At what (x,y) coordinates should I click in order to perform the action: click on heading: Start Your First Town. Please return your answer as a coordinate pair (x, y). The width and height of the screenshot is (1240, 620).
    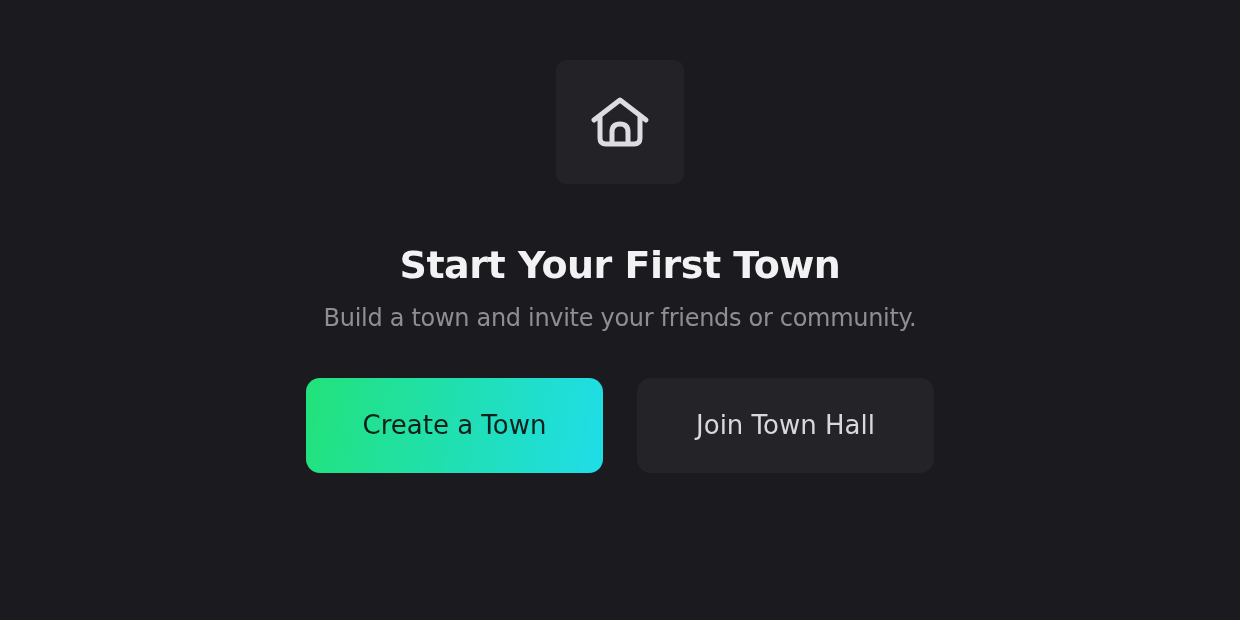
    Looking at the image, I should click on (620, 265).